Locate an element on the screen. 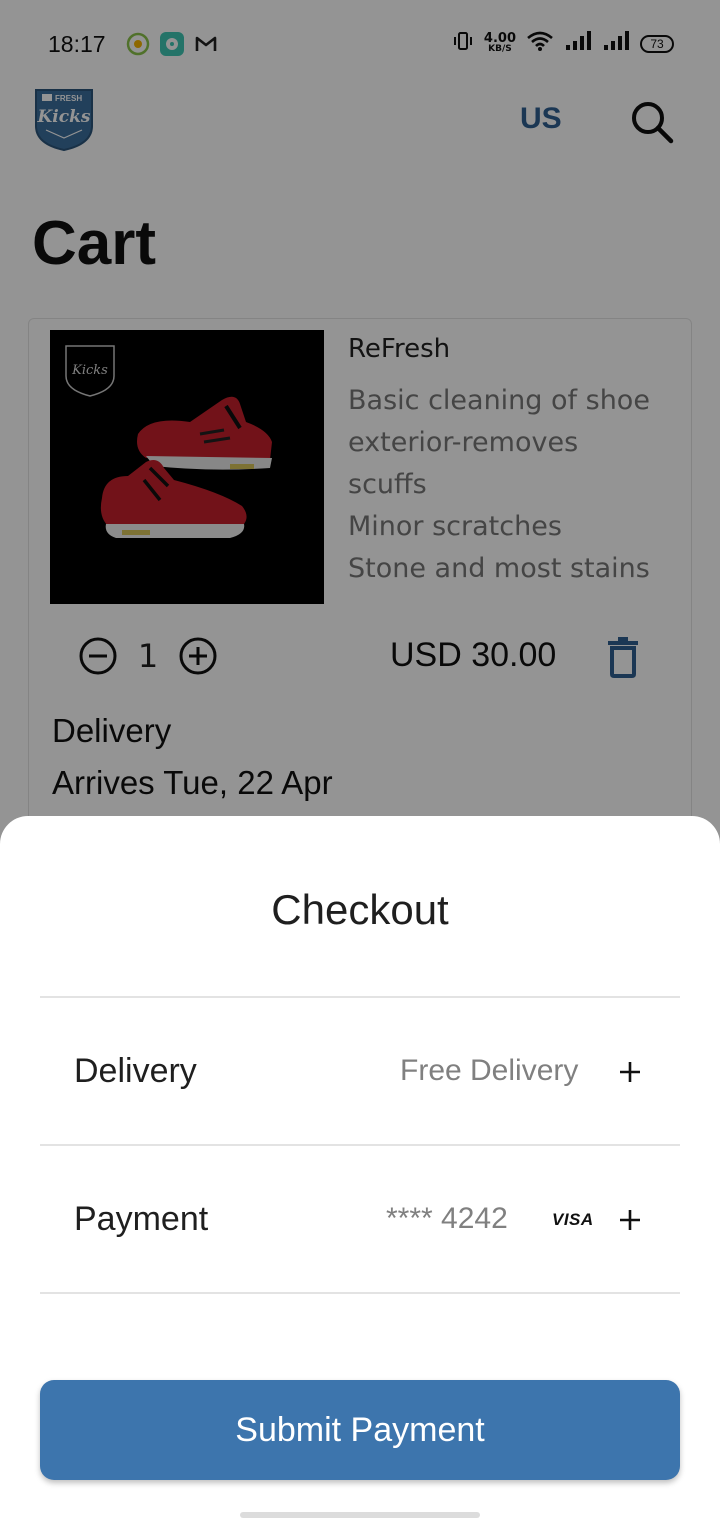 Image resolution: width=720 pixels, height=1520 pixels. payment-card-number: **** 4242 is located at coordinates (447, 1218).